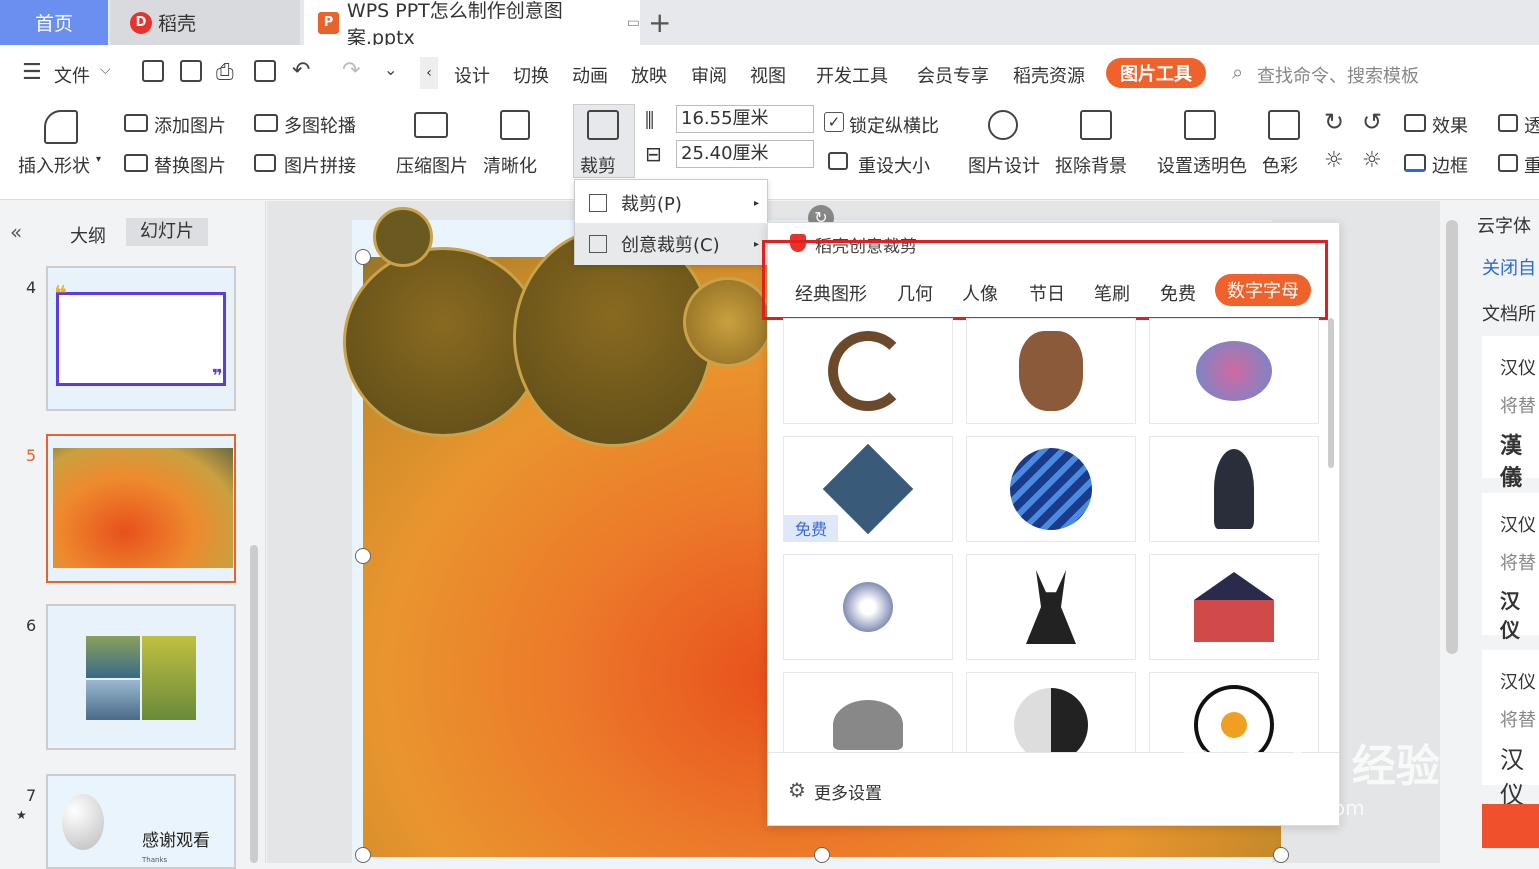  Describe the element at coordinates (1510, 413) in the screenshot. I see `font-card-1: 汉仪 将替 漢儀` at that location.